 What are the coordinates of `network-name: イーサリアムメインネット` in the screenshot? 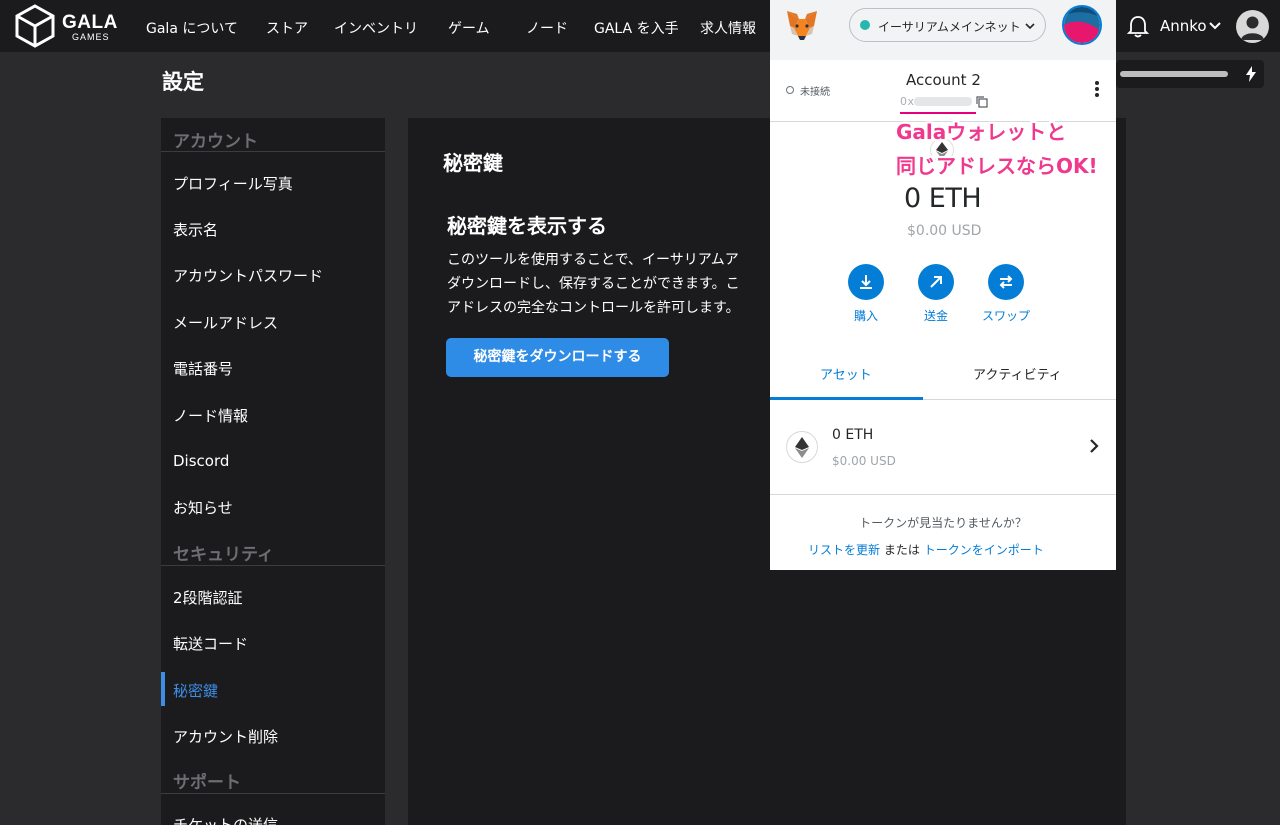 It's located at (949, 27).